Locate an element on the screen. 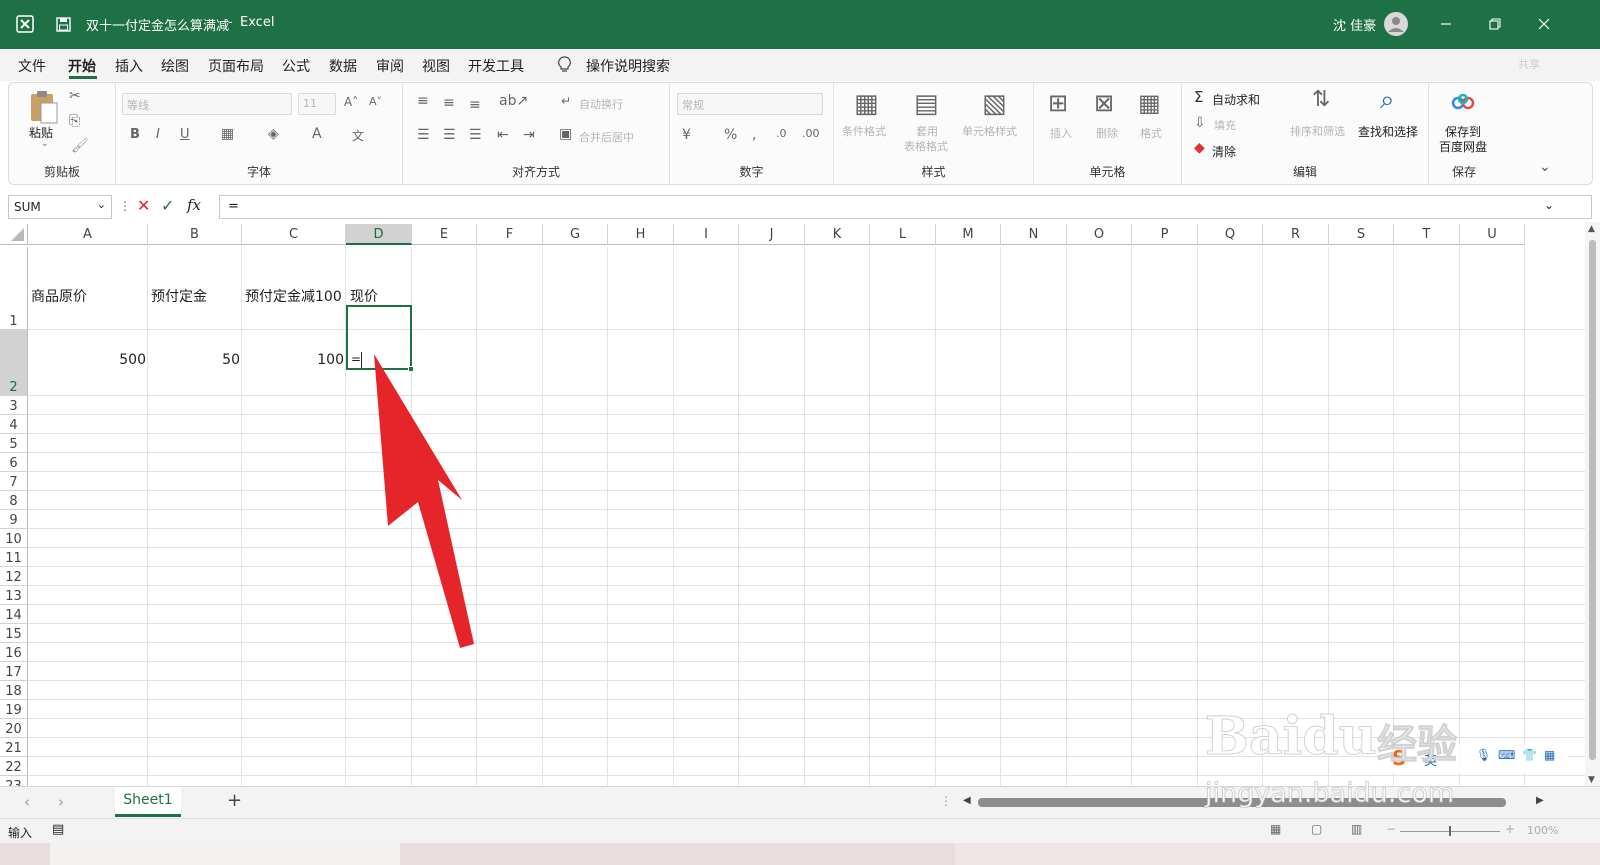 This screenshot has width=1600, height=865. row-header-13: 13 is located at coordinates (14, 595).